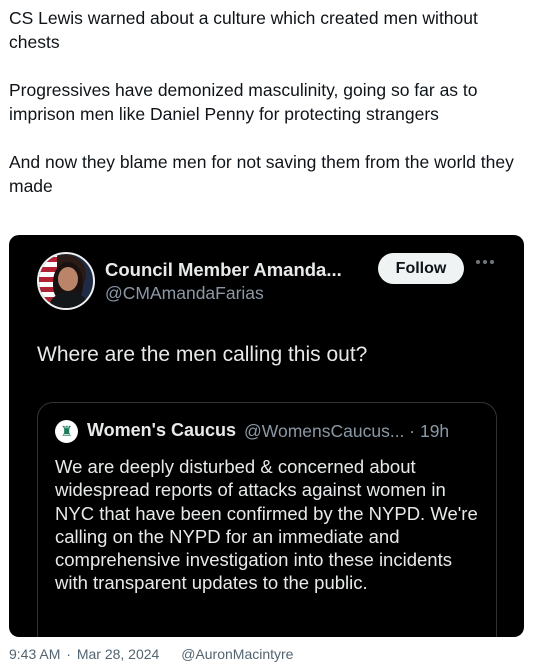  I want to click on tweet-author-handle: @AuronMacintyre, so click(237, 654).